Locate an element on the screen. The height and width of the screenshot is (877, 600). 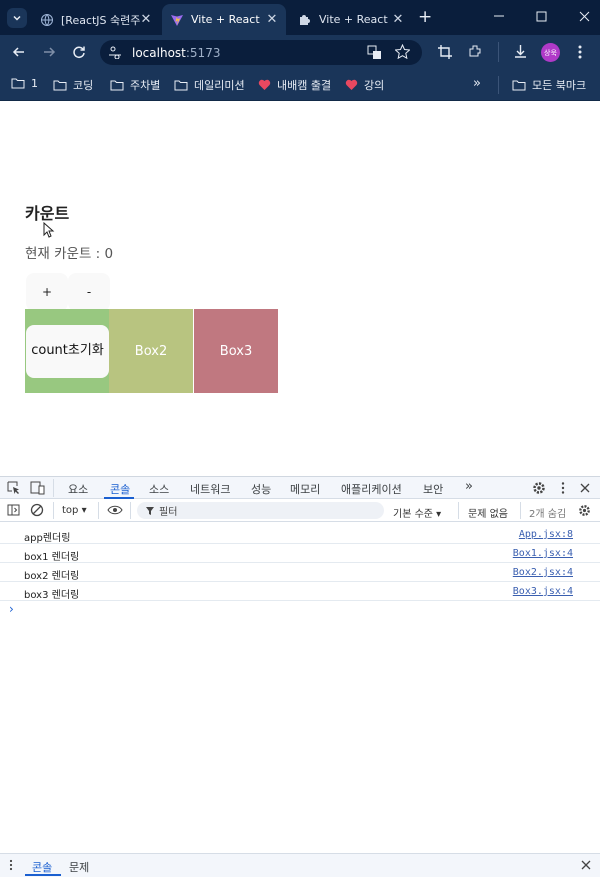
decrement-label: - is located at coordinates (89, 292).